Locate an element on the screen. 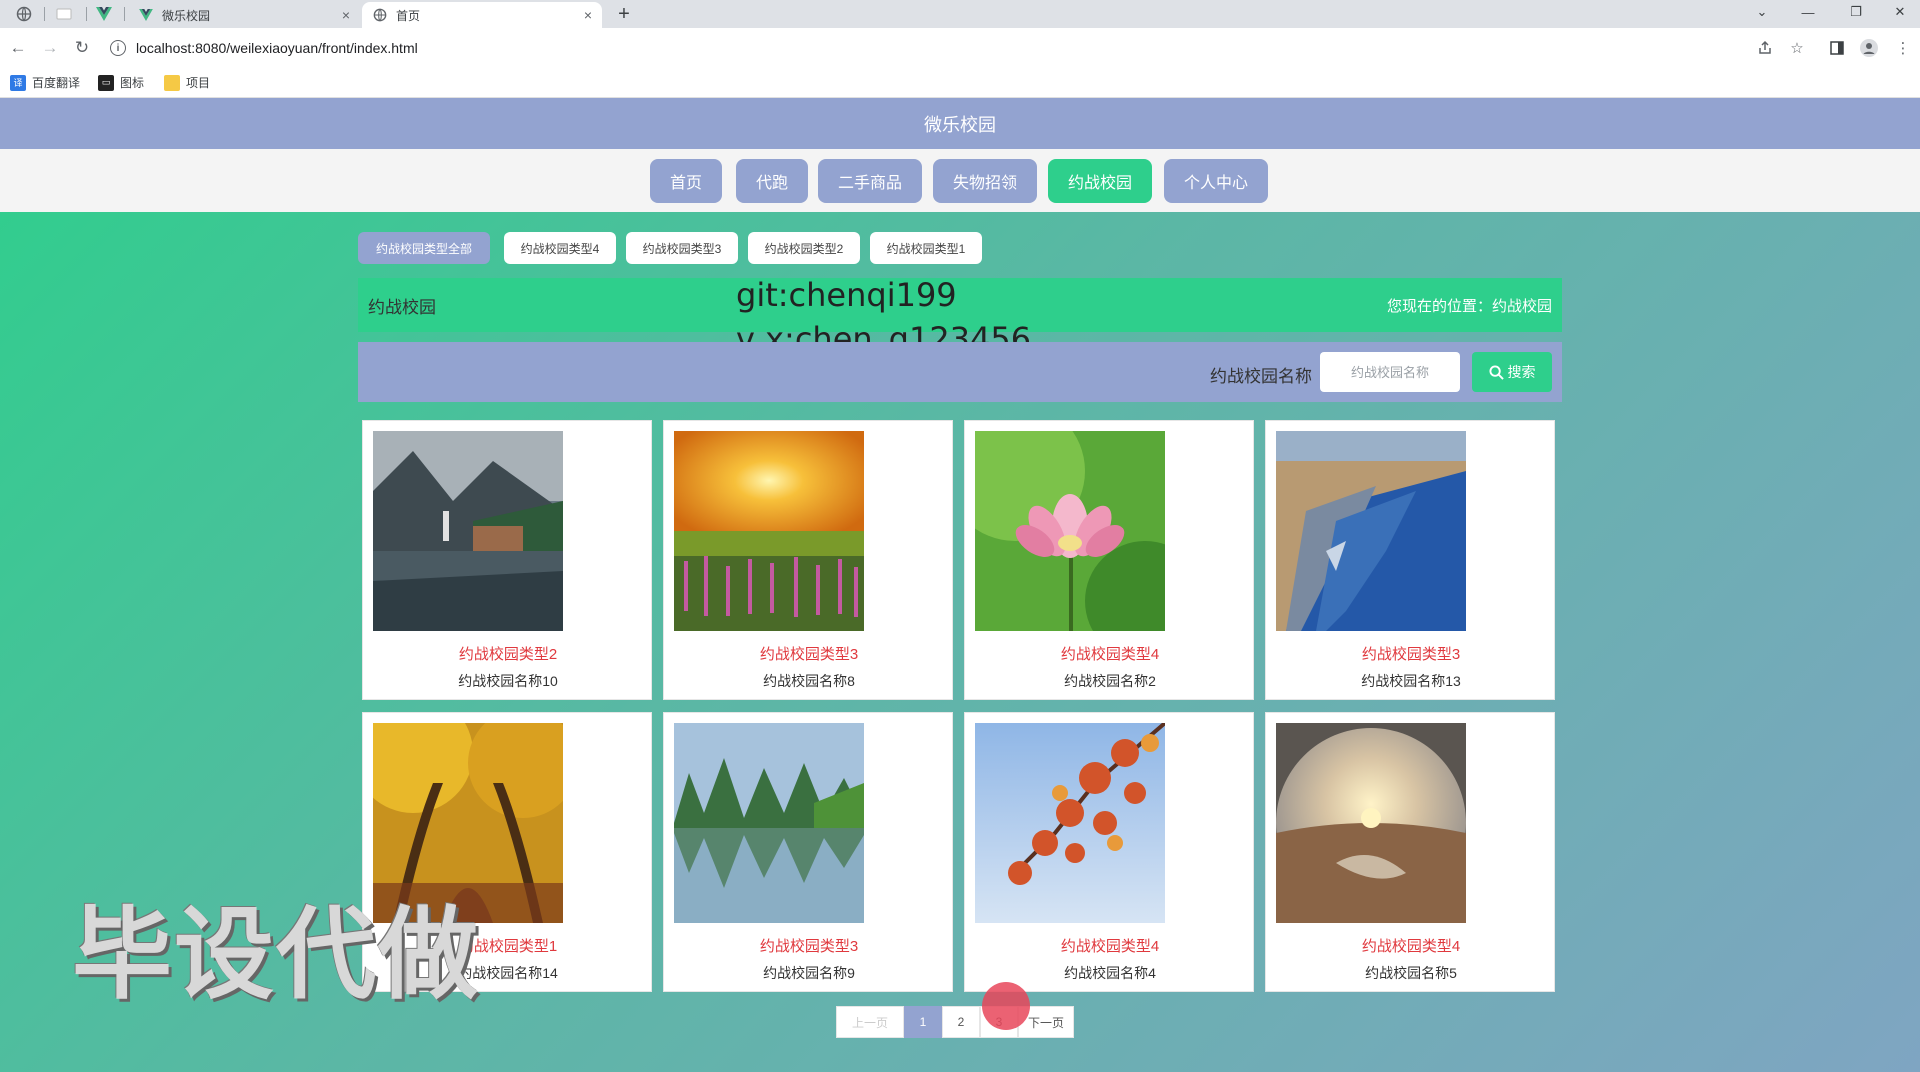 This screenshot has width=1920, height=1072. overlay-text-git: git:chenqi199 is located at coordinates (846, 295).